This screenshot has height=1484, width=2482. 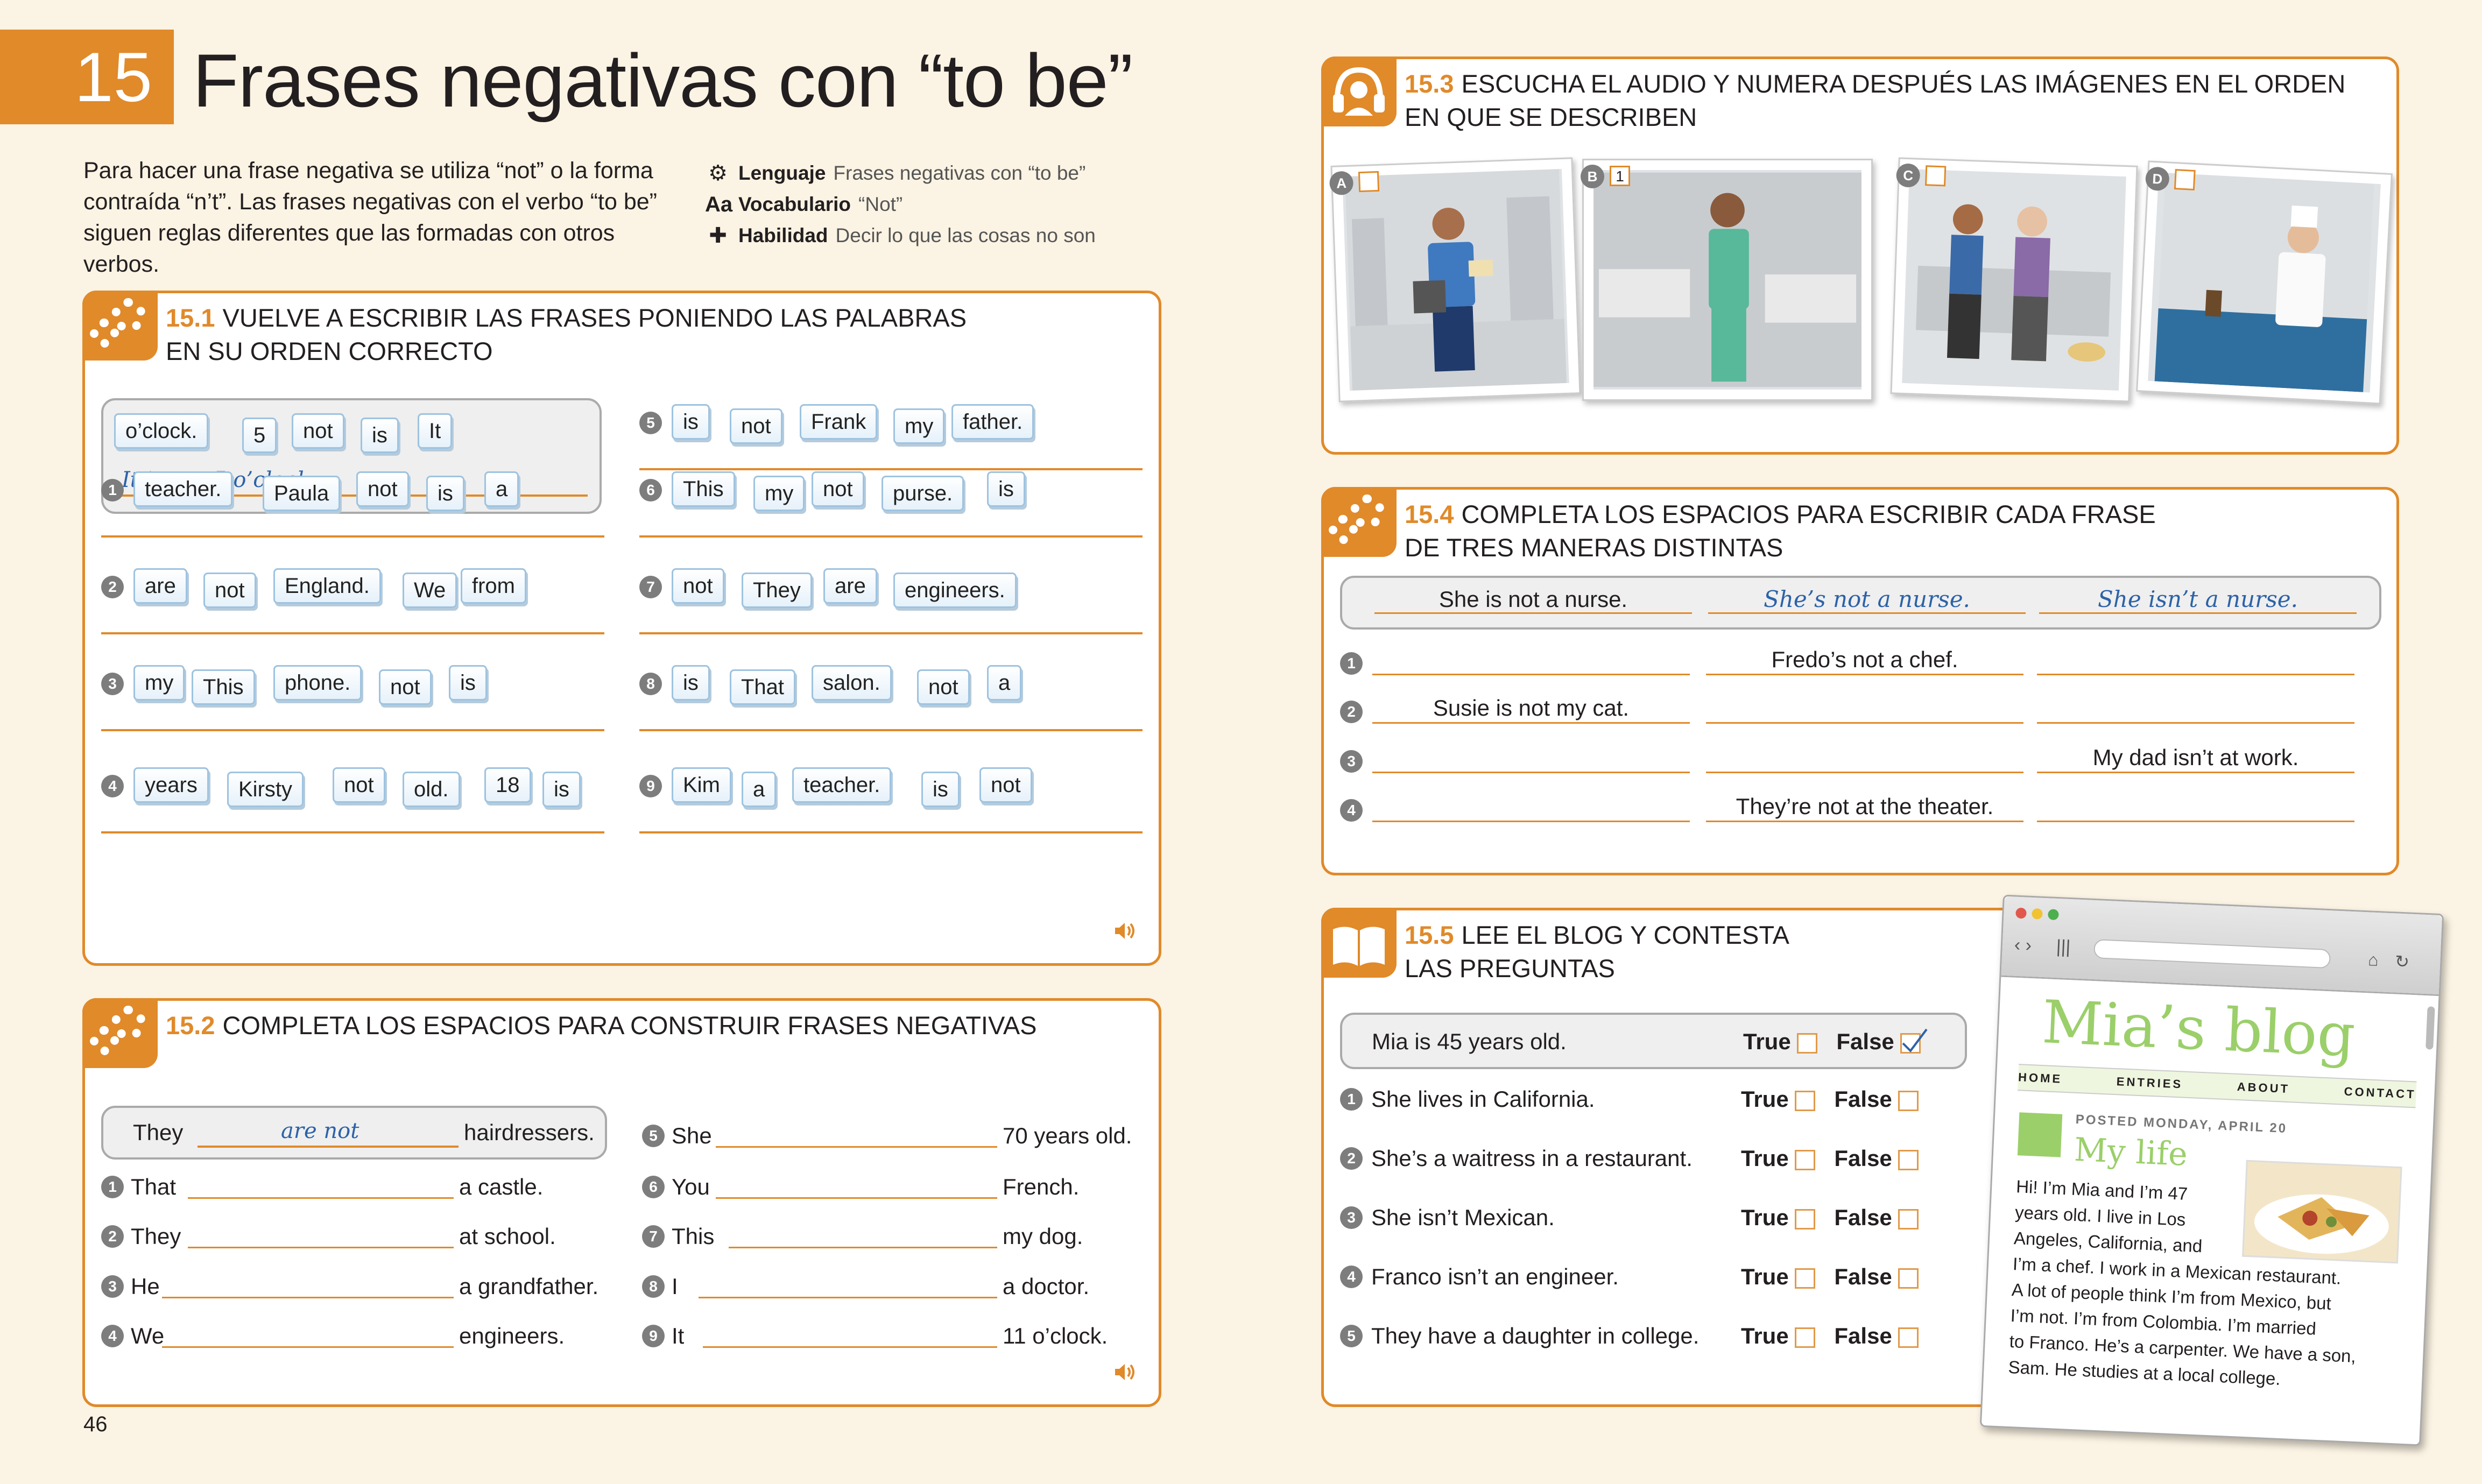 What do you see at coordinates (955, 590) in the screenshot?
I see `word-tile: engineers.` at bounding box center [955, 590].